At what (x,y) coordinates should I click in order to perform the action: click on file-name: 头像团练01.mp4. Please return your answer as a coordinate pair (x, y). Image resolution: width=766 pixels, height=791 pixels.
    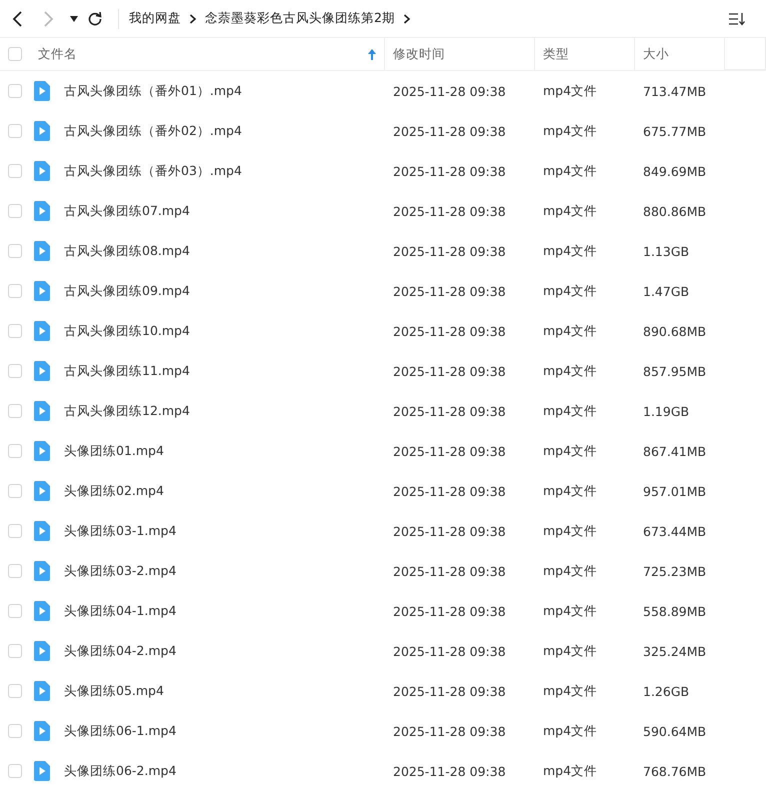
    Looking at the image, I should click on (114, 451).